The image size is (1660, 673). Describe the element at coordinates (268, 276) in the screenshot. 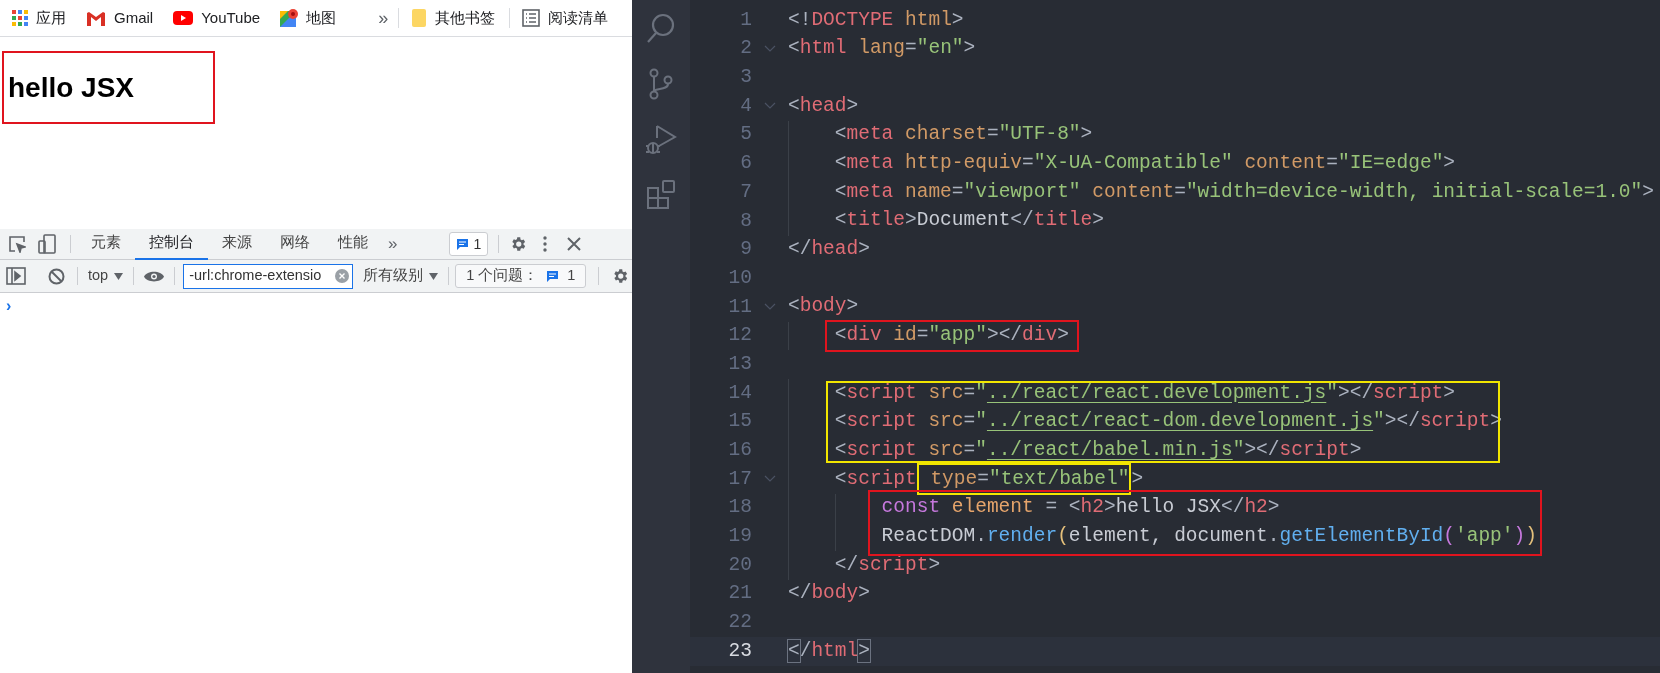

I see `filter-field: -url:chrome-extensio` at that location.